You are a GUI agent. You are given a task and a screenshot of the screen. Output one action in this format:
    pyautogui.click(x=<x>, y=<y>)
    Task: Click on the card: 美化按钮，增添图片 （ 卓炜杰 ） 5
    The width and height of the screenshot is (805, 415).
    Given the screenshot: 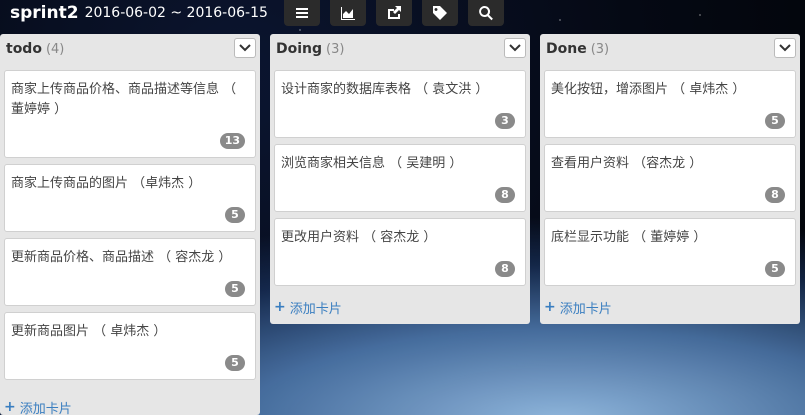 What is the action you would take?
    pyautogui.click(x=670, y=104)
    